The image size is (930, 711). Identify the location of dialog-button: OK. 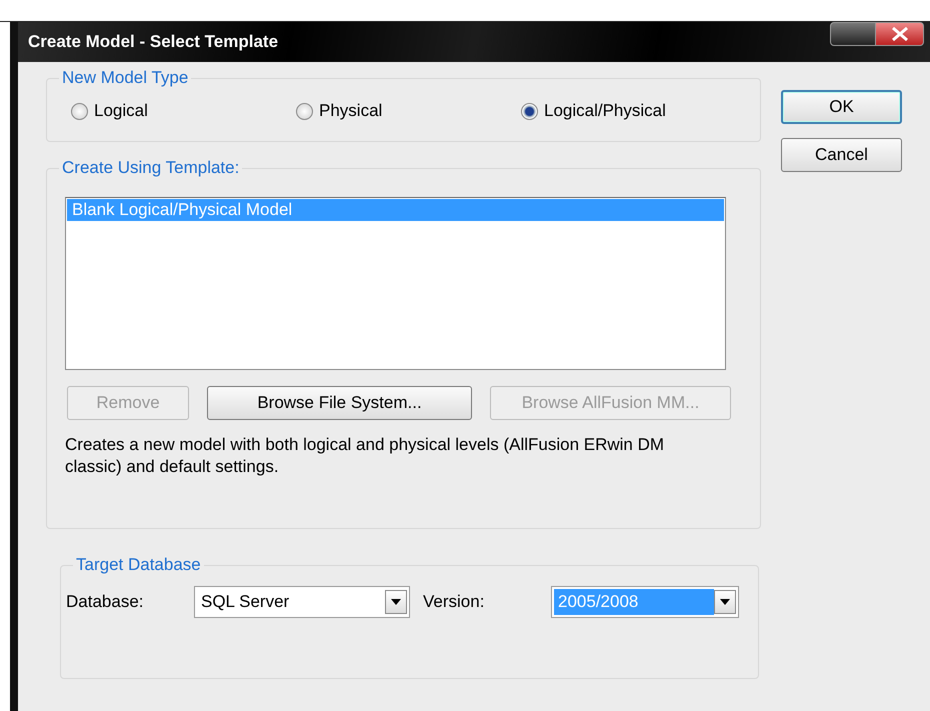
(841, 107).